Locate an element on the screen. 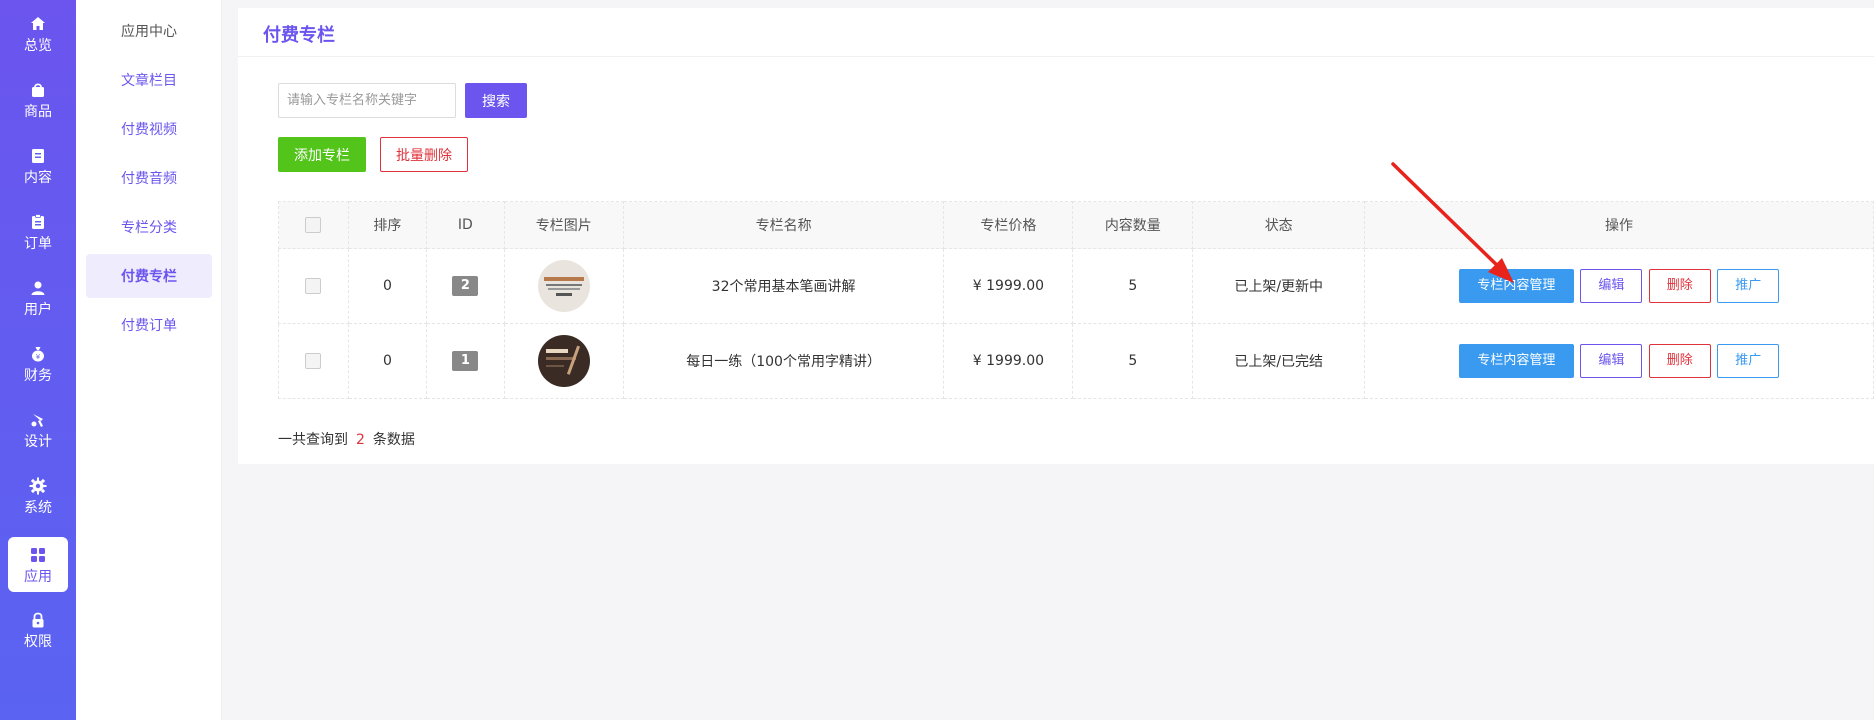 This screenshot has height=720, width=1874. submenu-item-paid-orders: 付费订单 is located at coordinates (149, 325).